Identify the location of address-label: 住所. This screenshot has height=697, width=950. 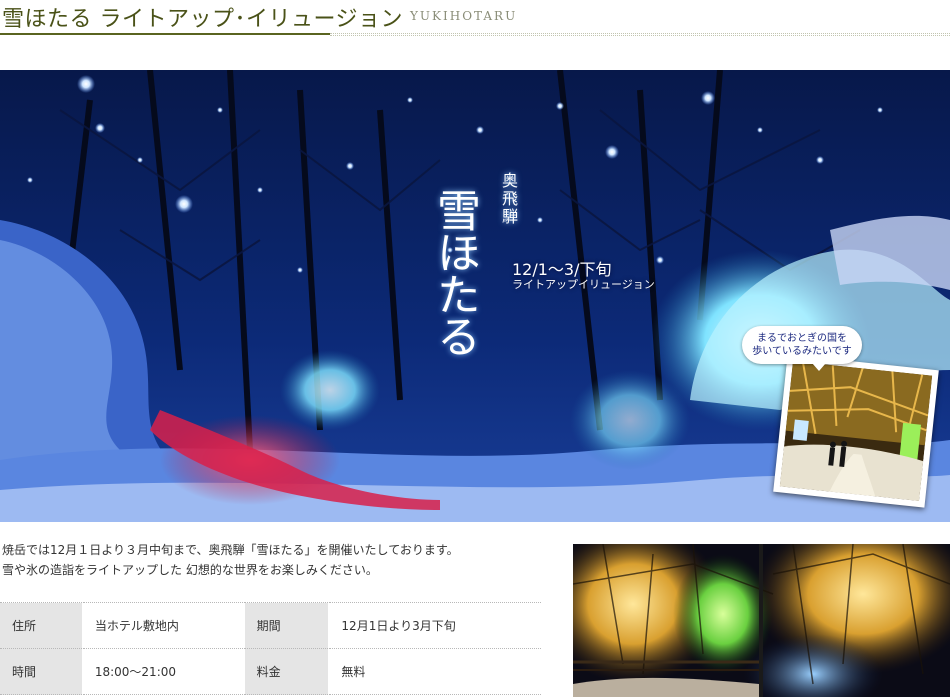
(41, 625).